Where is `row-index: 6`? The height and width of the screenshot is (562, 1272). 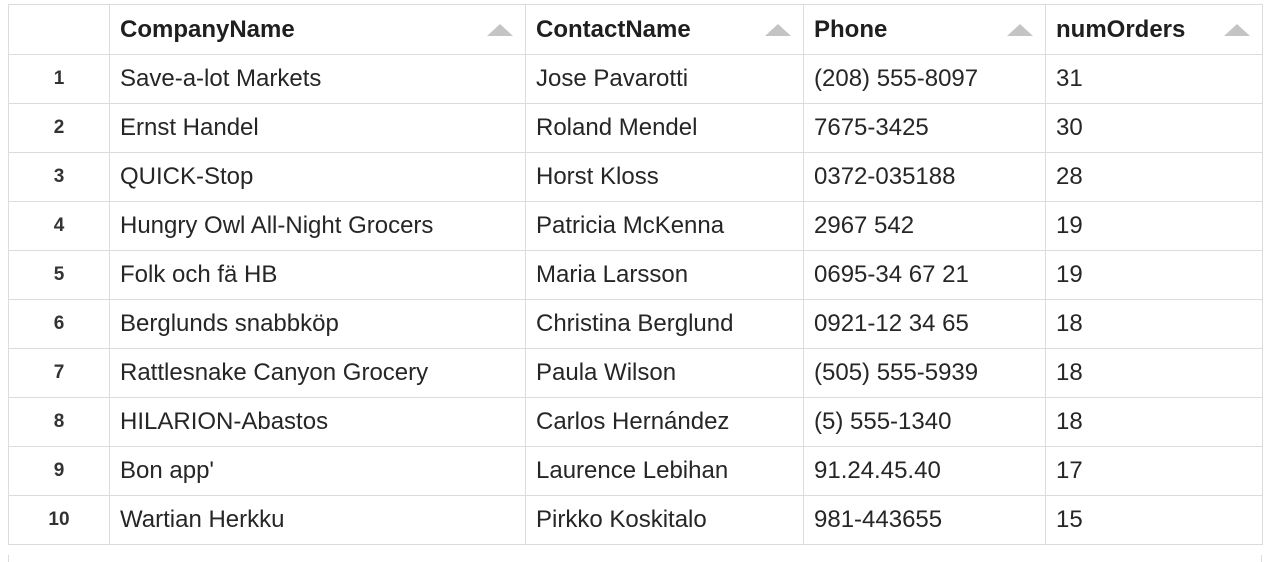 row-index: 6 is located at coordinates (59, 324).